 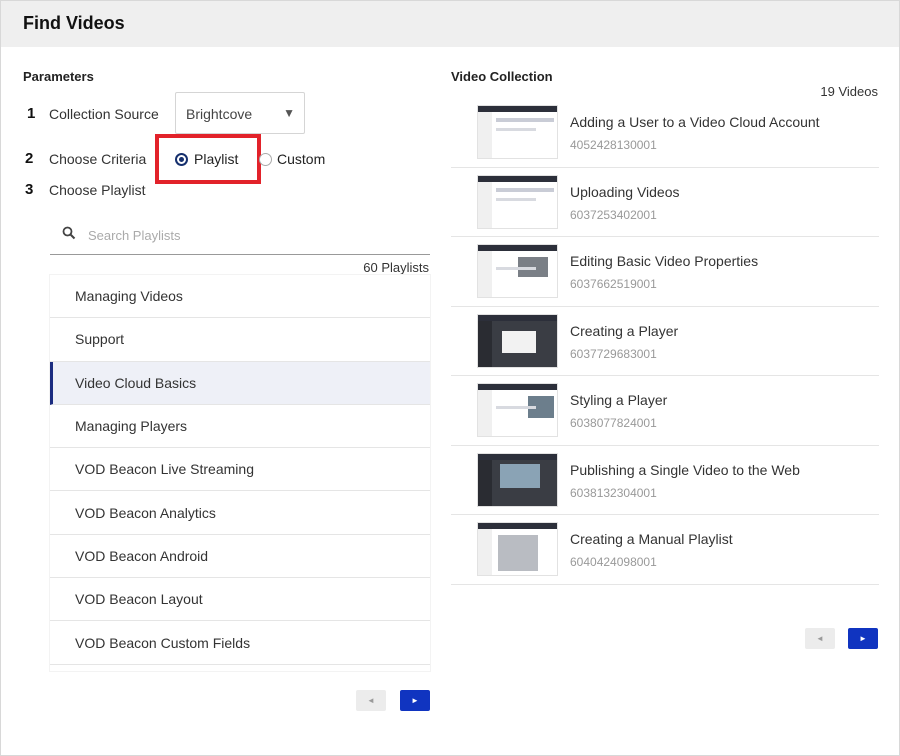 I want to click on playlist-item: VOD Beacon Live Streaming, so click(x=240, y=470).